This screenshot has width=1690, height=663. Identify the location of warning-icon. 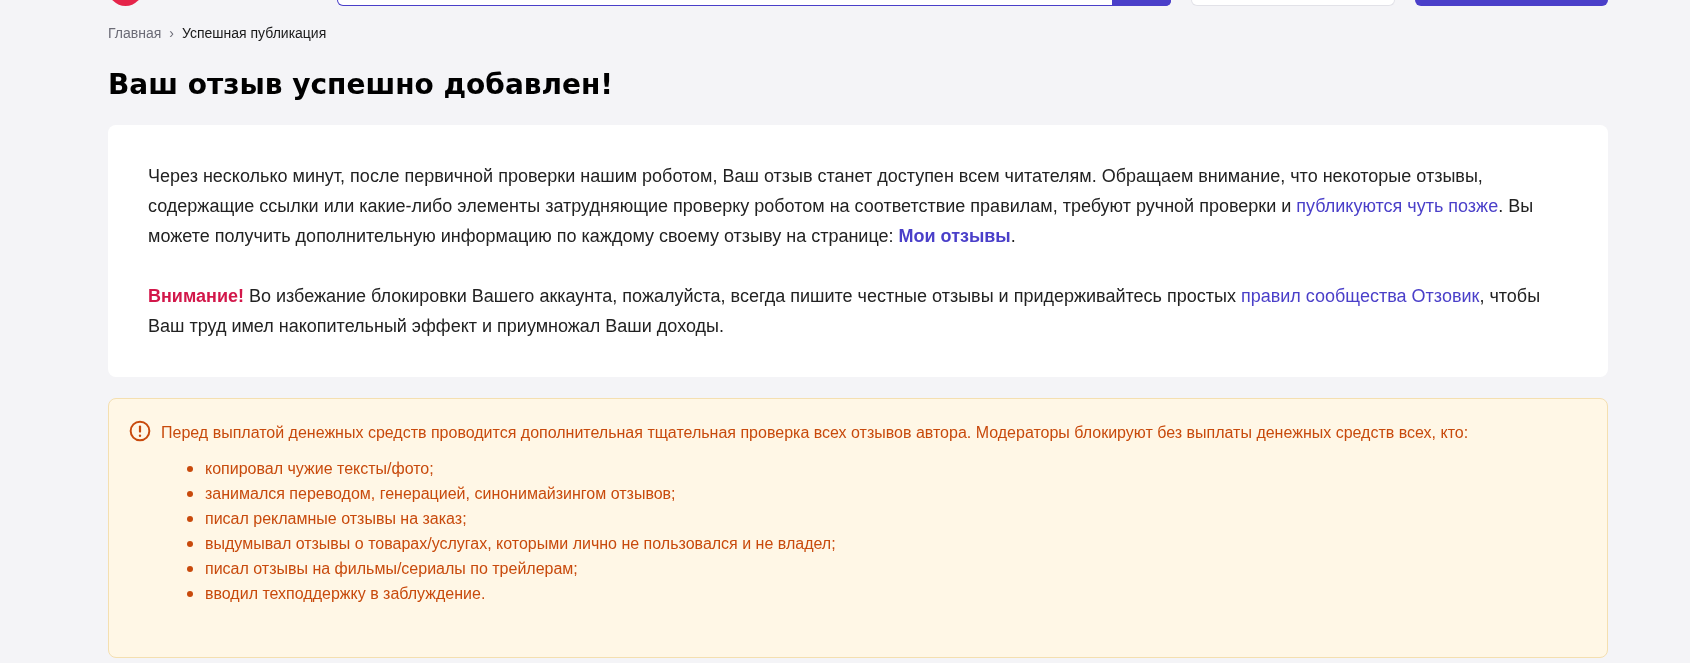
(140, 431).